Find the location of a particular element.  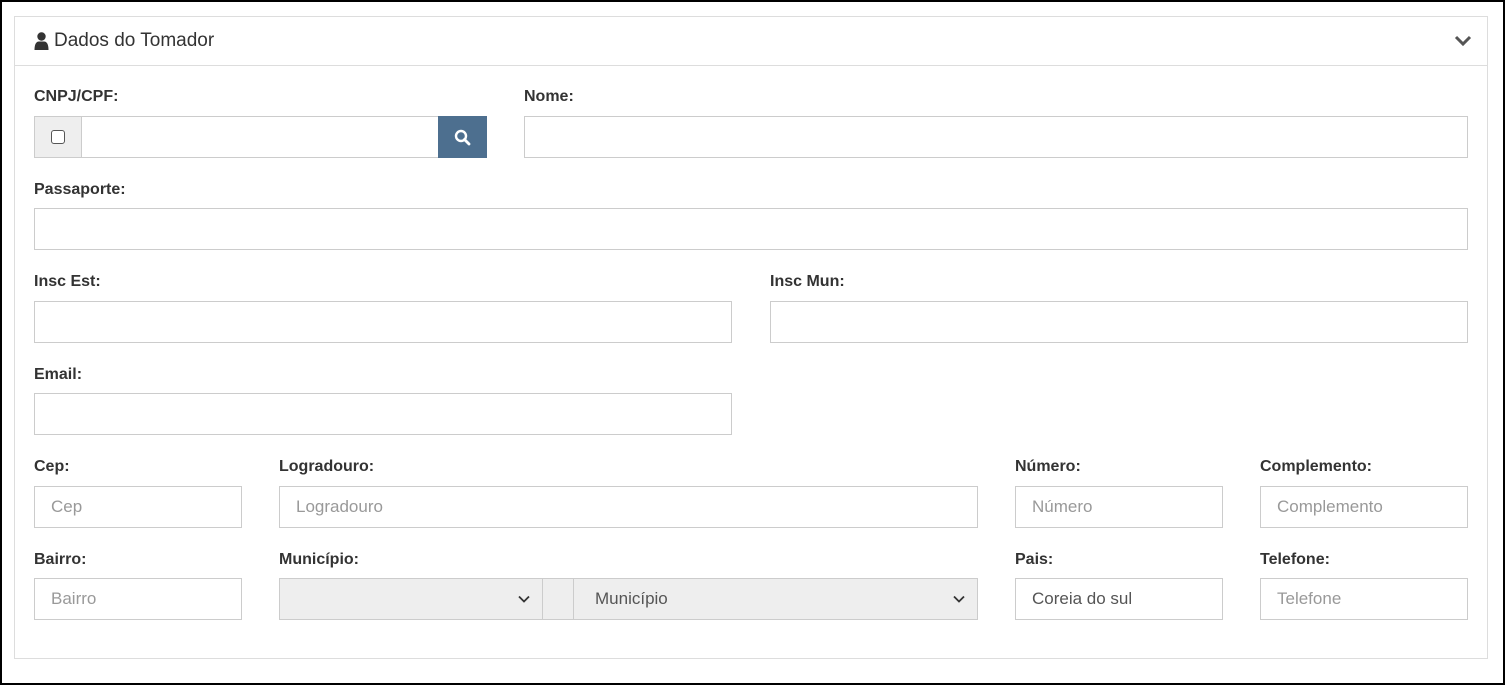

search-icon is located at coordinates (462, 137).